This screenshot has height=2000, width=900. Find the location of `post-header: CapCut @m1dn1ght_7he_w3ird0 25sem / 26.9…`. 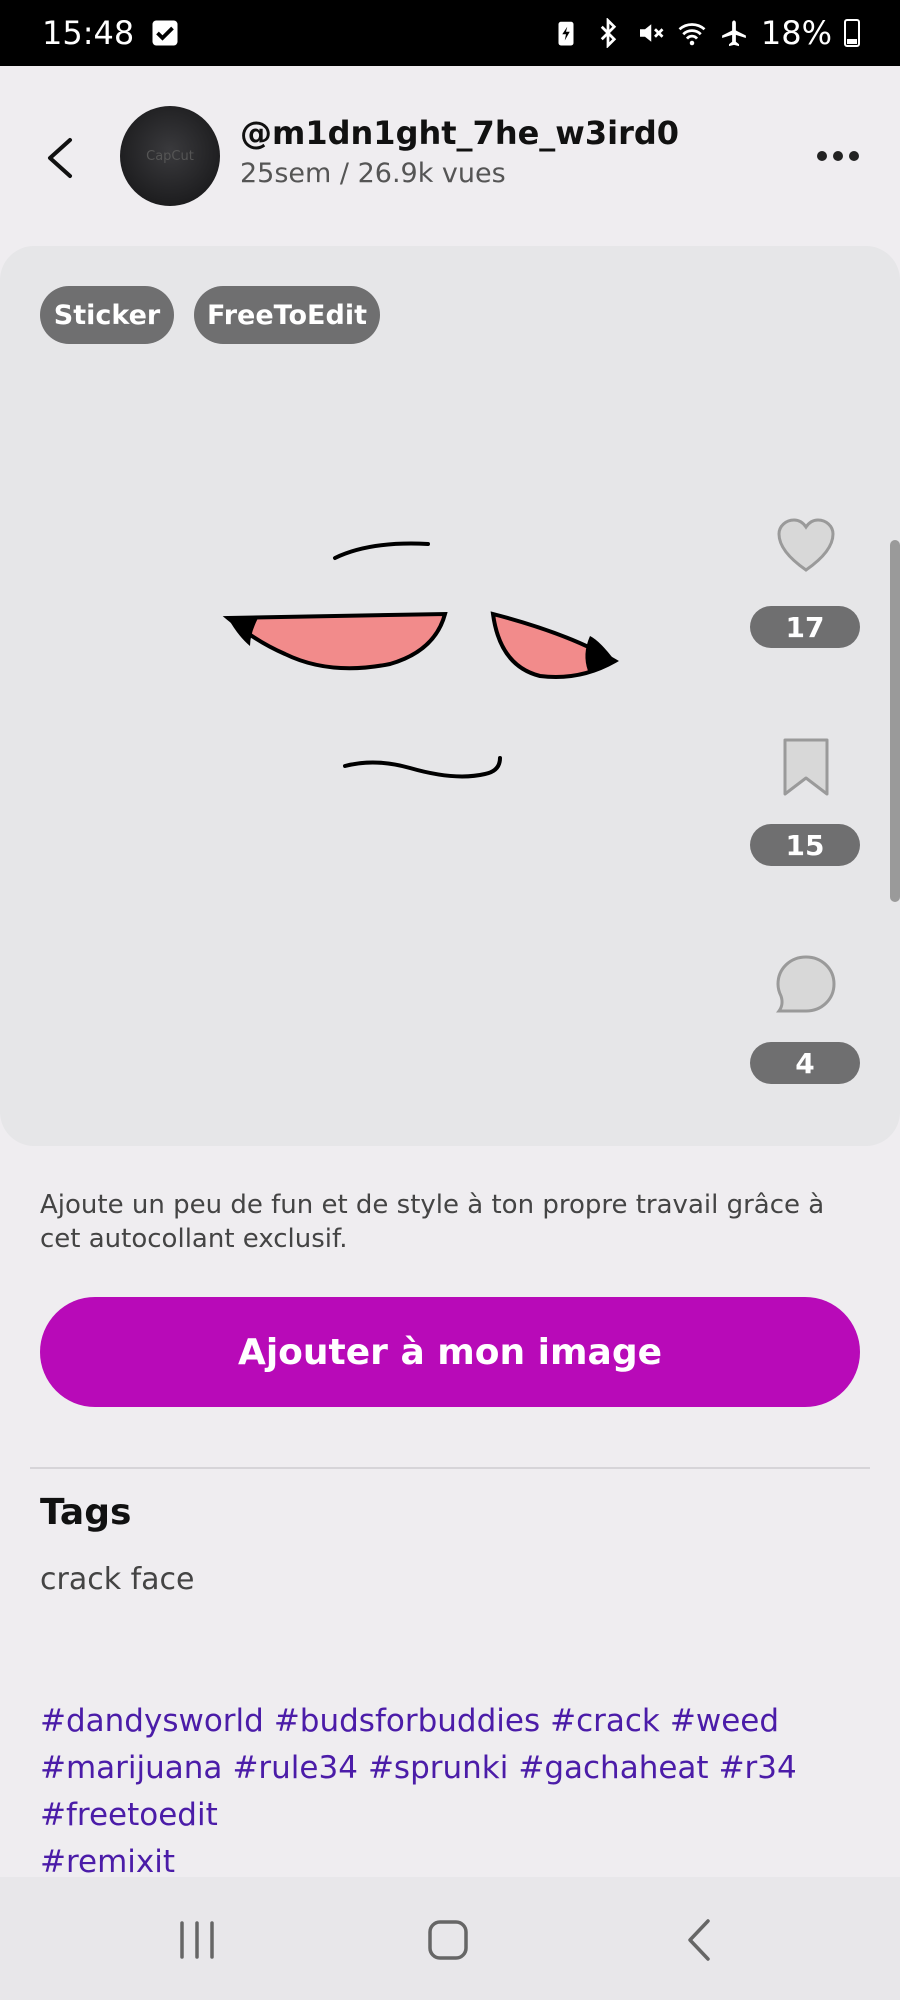

post-header: CapCut @m1dn1ght_7he_w3ird0 25sem / 26.9… is located at coordinates (450, 156).